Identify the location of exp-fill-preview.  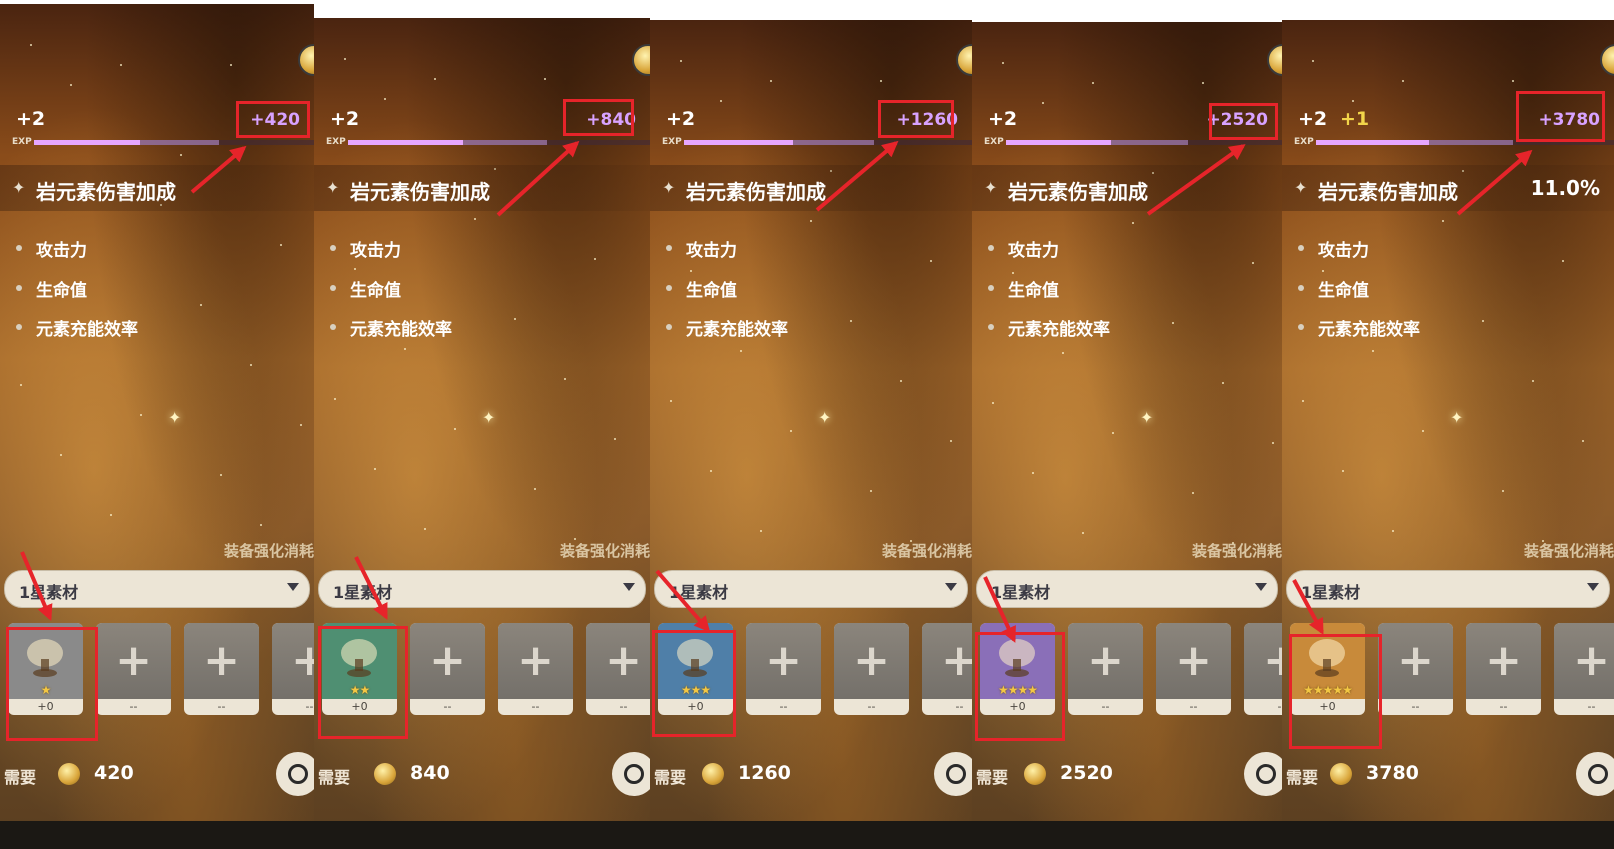
(834, 142).